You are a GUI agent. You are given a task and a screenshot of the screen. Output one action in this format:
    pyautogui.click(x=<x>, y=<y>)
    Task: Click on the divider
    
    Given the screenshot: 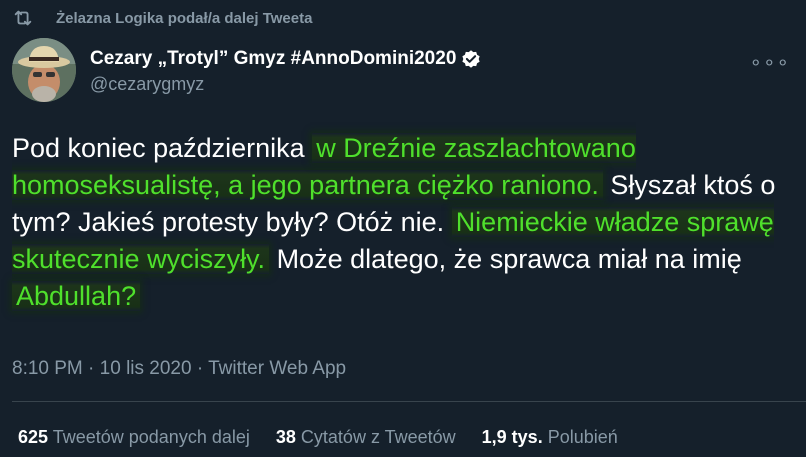 What is the action you would take?
    pyautogui.click(x=409, y=401)
    